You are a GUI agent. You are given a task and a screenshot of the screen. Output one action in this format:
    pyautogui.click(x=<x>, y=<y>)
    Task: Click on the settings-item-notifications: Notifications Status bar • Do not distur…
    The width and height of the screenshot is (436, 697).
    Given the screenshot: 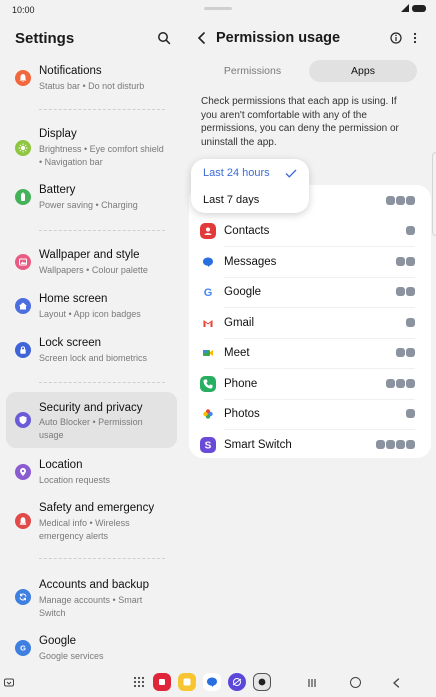 What is the action you would take?
    pyautogui.click(x=91, y=77)
    